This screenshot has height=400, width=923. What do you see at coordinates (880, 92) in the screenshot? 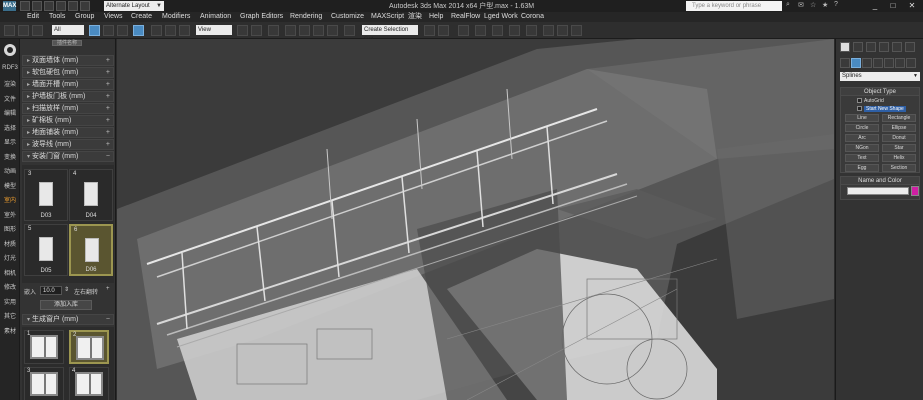
I see `object-type-header: Object Type` at bounding box center [880, 92].